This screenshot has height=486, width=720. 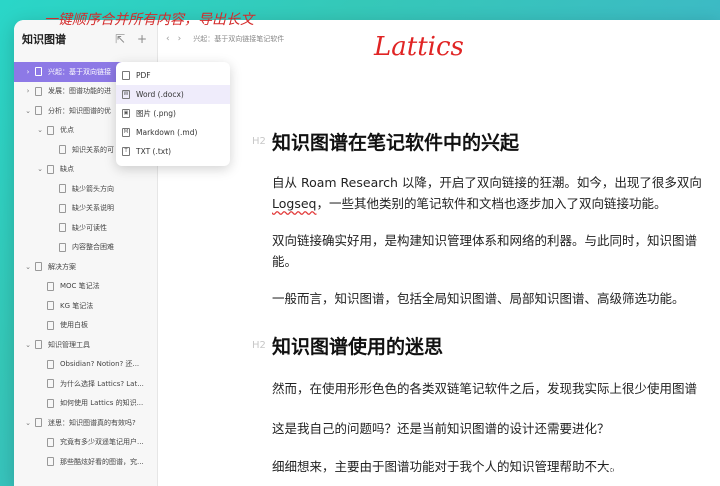 What do you see at coordinates (77, 305) in the screenshot?
I see `outline-item-label: KG 笔记法` at bounding box center [77, 305].